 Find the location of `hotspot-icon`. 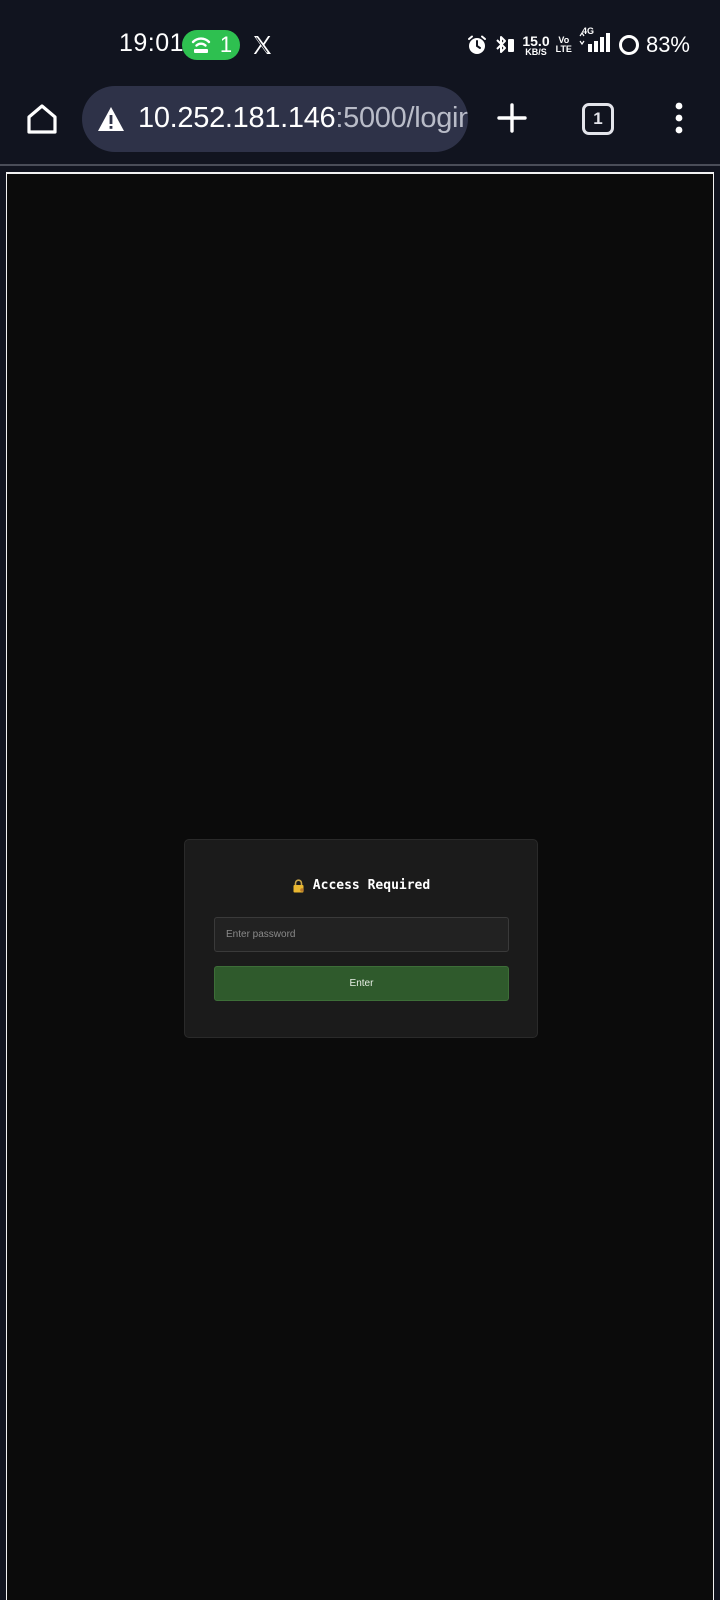

hotspot-icon is located at coordinates (201, 45).